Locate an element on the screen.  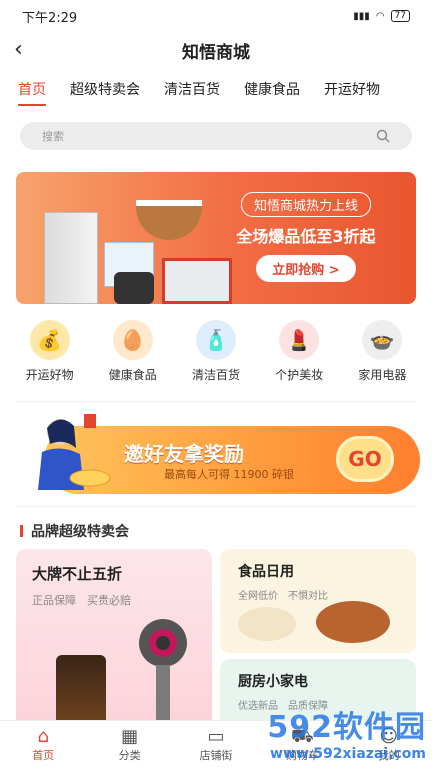
tabbar-label: 首页 is located at coordinates (43, 755).